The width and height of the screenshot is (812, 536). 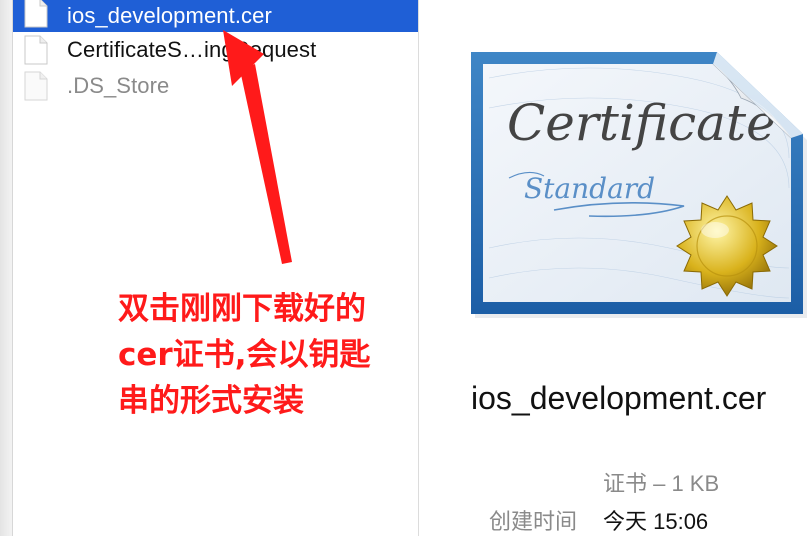 I want to click on created-value: 今天 15:06, so click(x=656, y=521).